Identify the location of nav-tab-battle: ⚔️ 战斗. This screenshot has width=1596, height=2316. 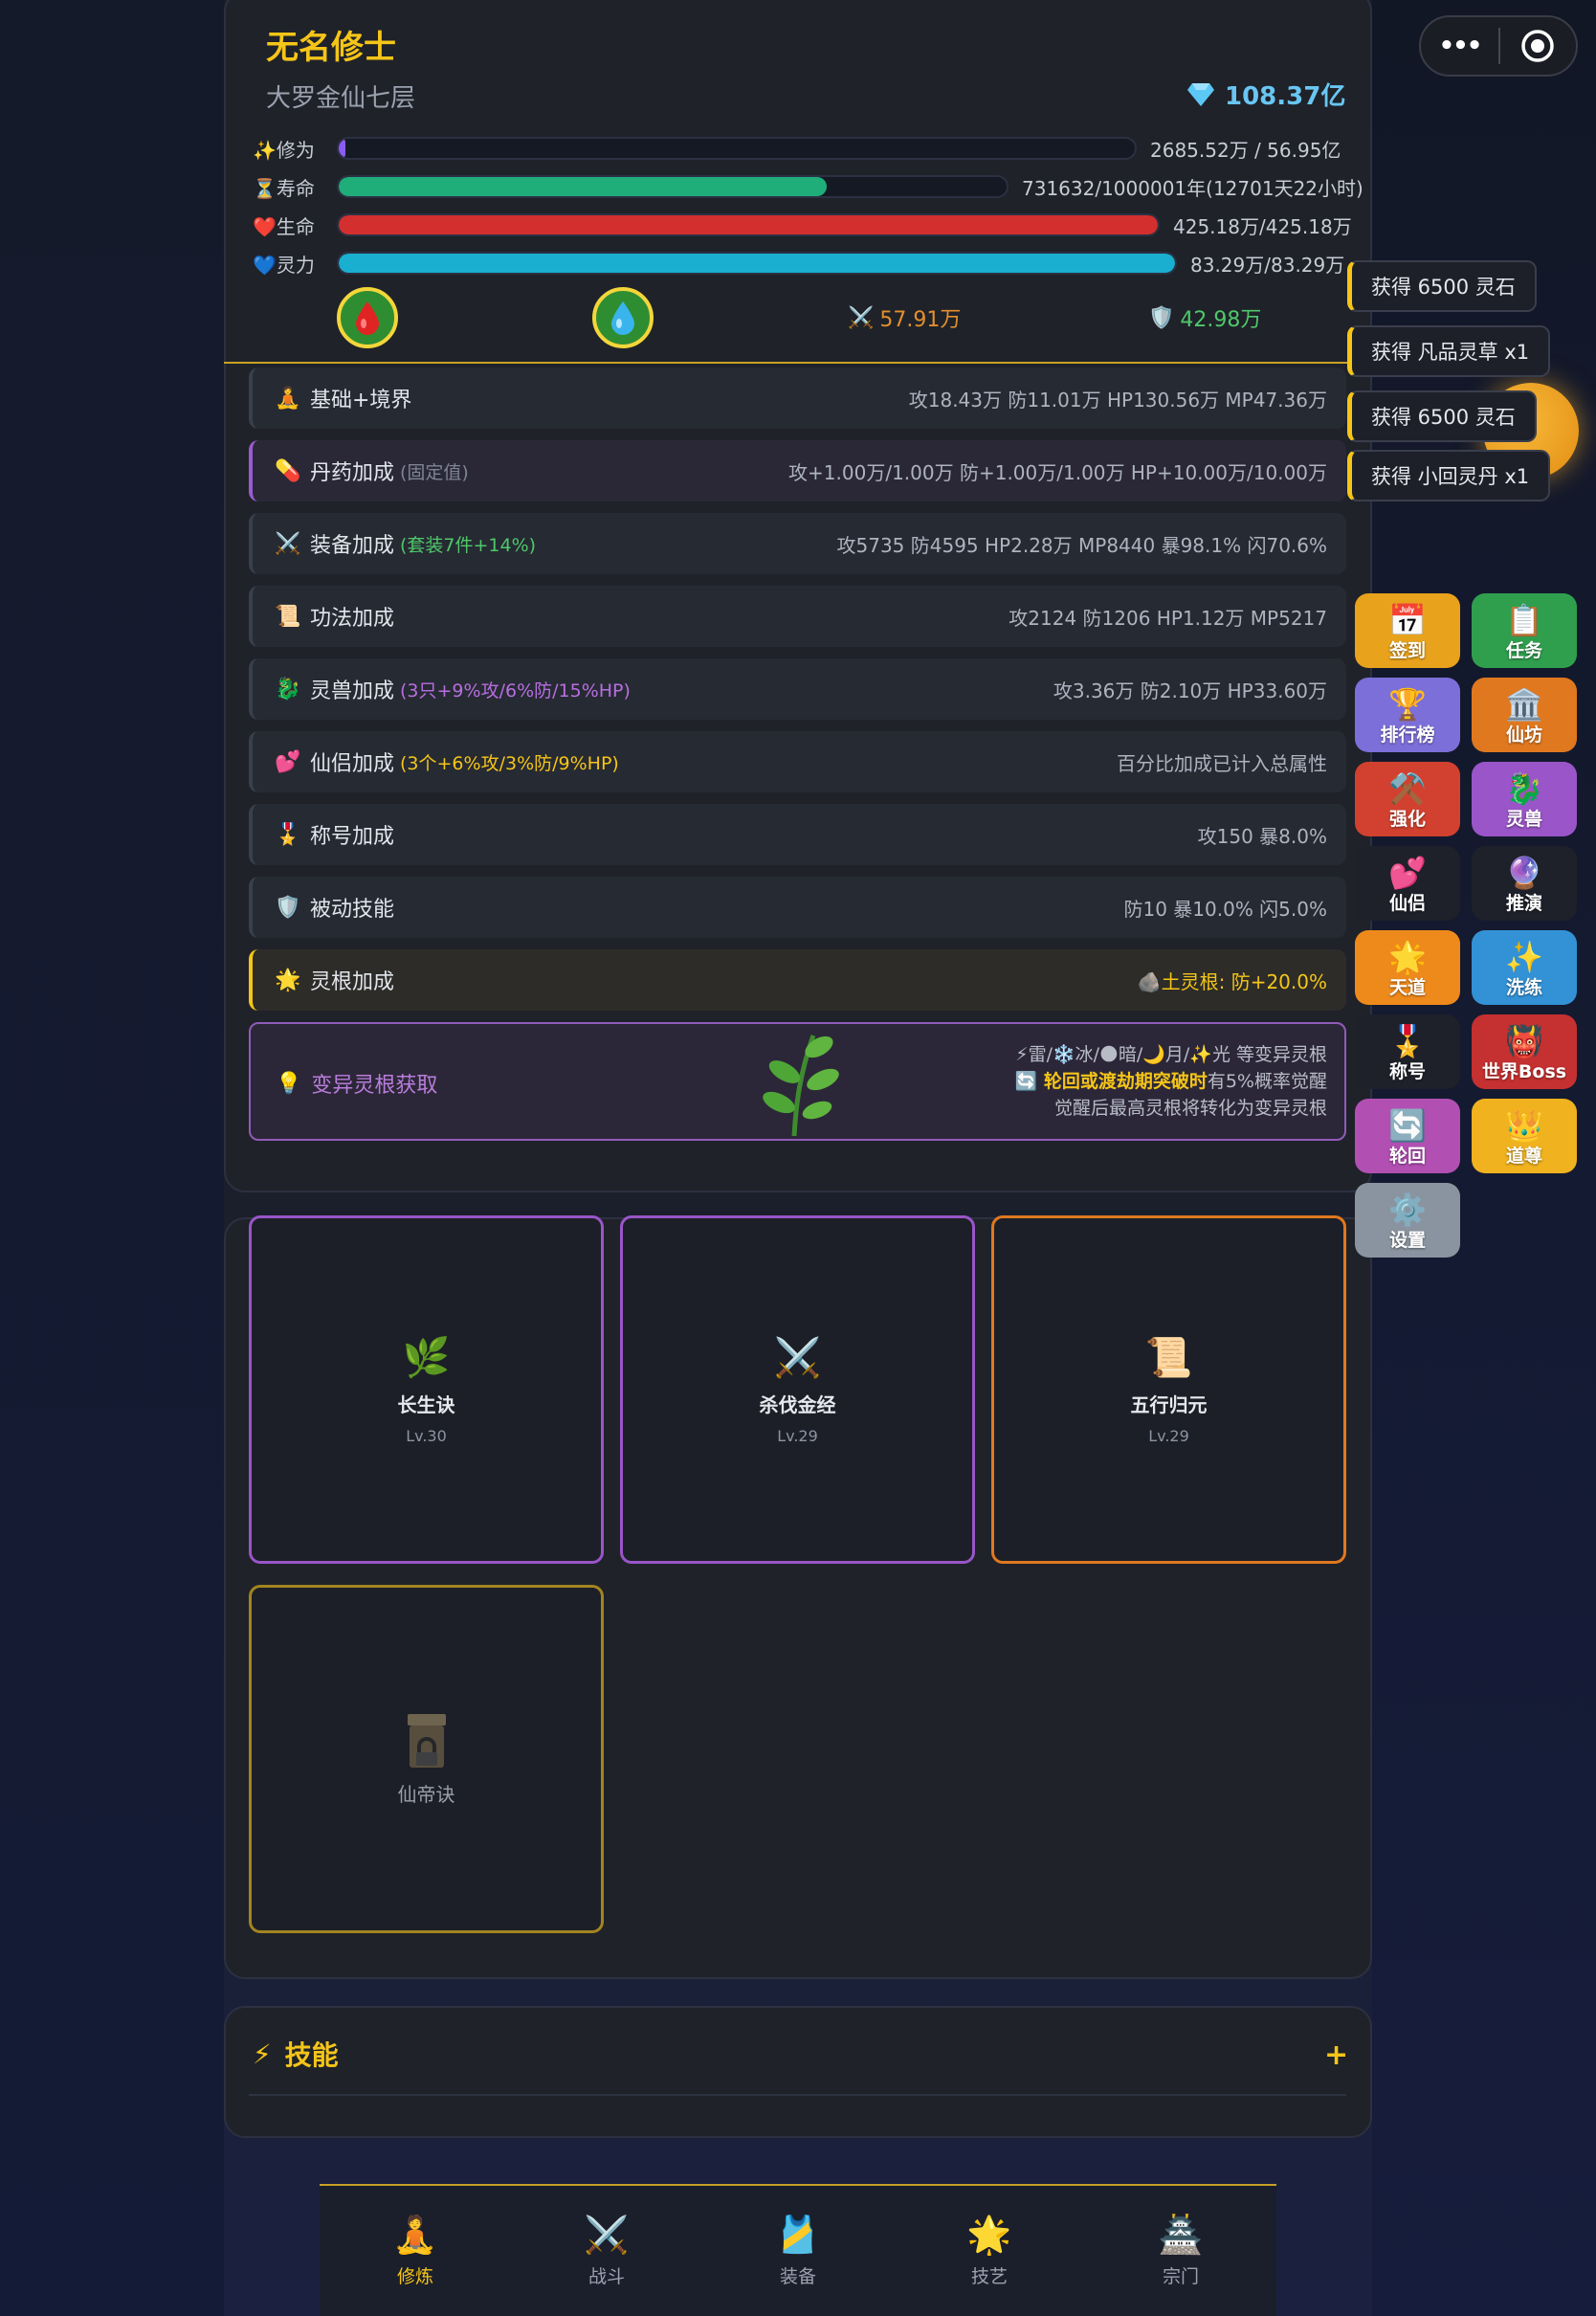
(607, 2251).